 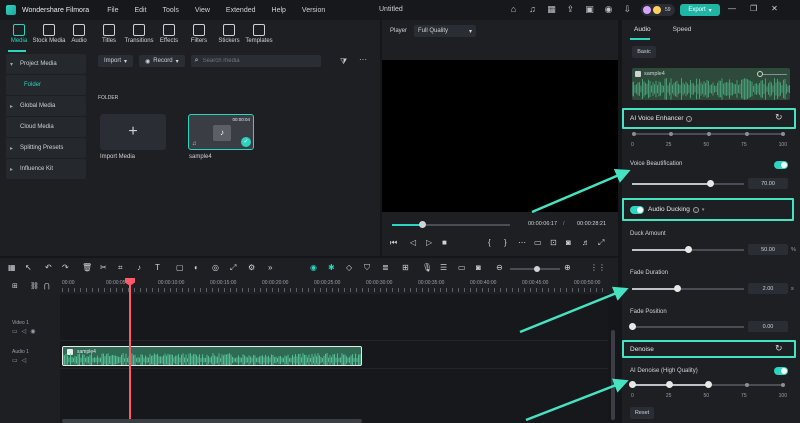 I want to click on more-icon: ···, so click(x=363, y=59).